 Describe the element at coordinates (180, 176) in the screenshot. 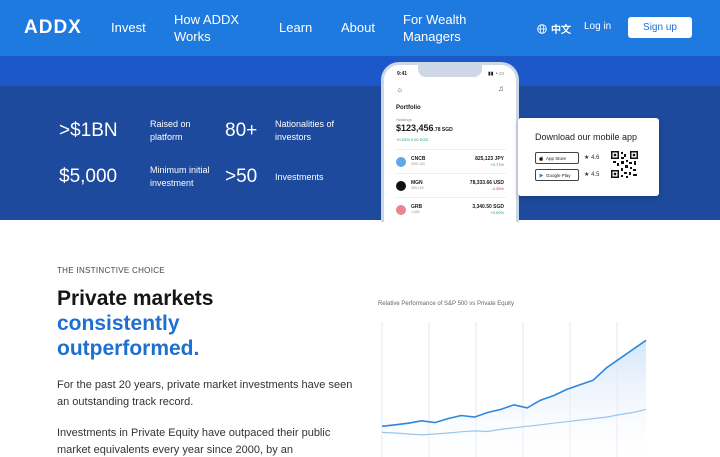

I see `stat-label-minimum: Minimum initial investment` at that location.